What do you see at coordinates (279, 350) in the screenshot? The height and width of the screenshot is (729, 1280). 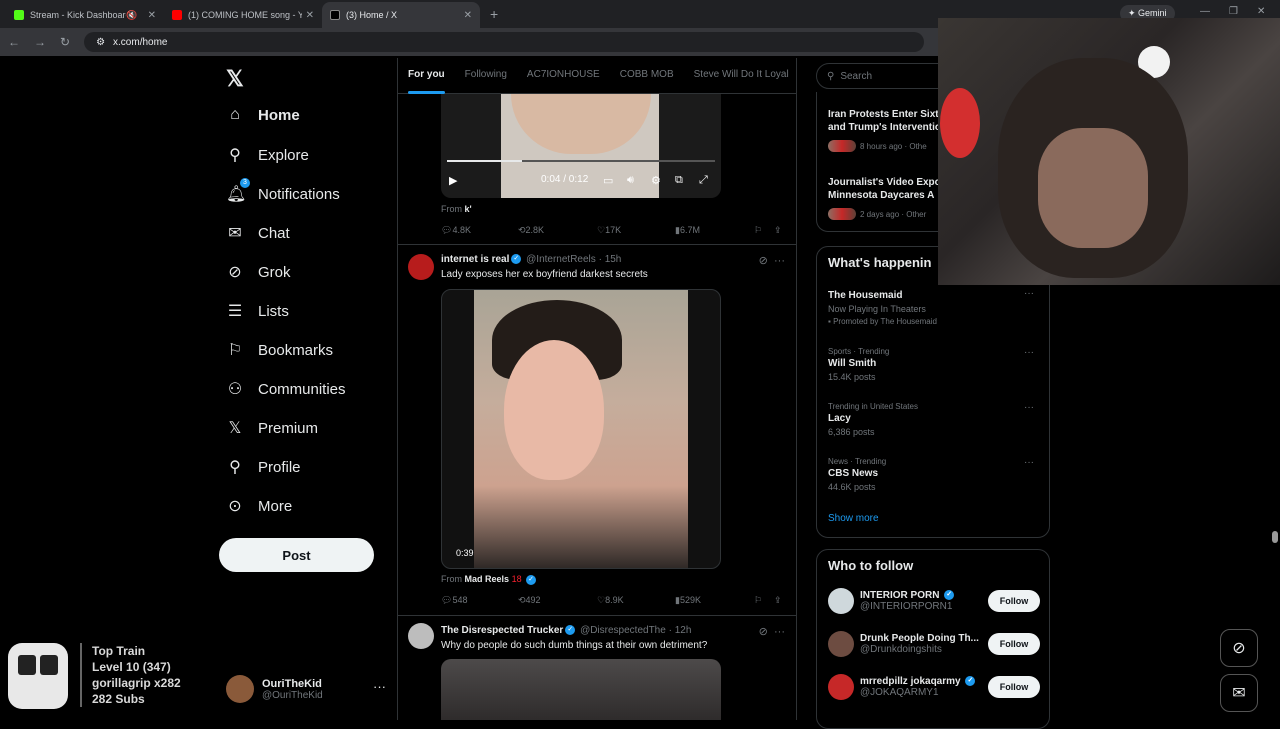 I see `nav-bookmarks: ⚐ Bookmarks` at bounding box center [279, 350].